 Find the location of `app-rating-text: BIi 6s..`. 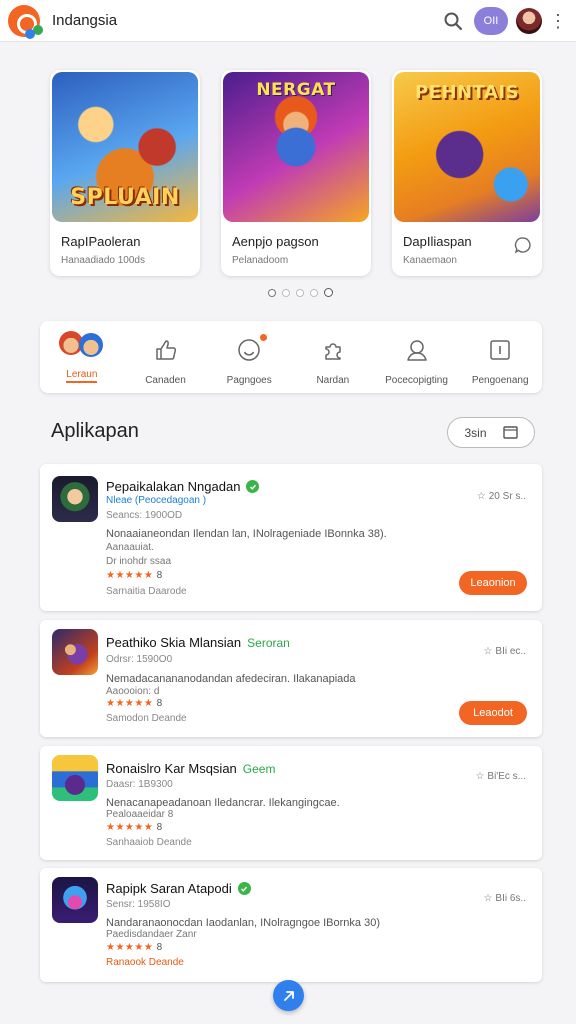

app-rating-text: BIi 6s.. is located at coordinates (510, 898).